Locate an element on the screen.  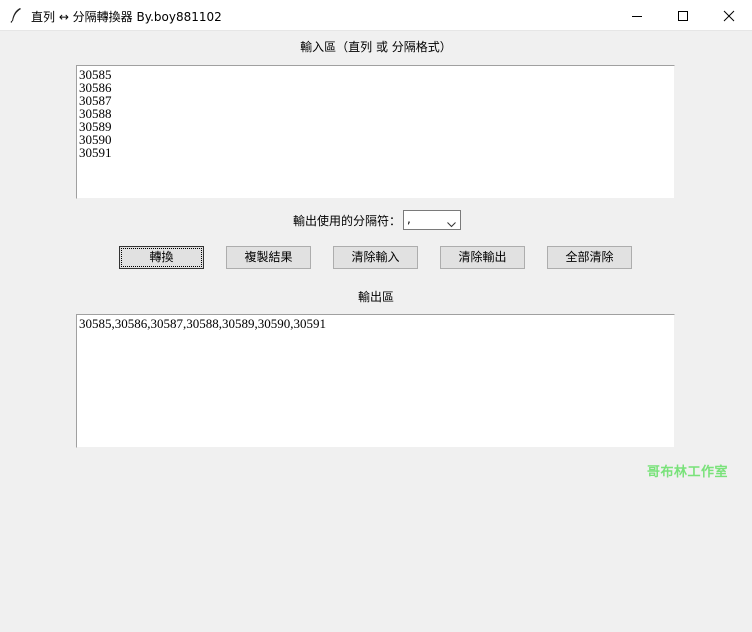
title-bar: 直列 ↔ 分隔轉換器 By.boy881102 is located at coordinates (376, 15).